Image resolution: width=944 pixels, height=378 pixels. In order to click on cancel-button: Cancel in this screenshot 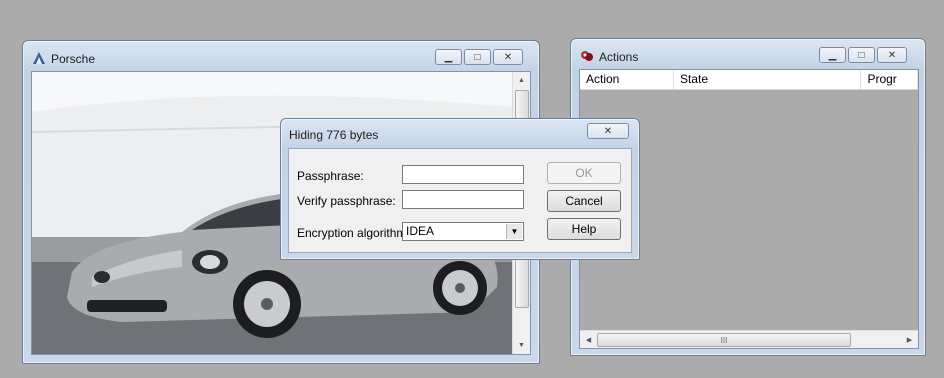, I will do `click(584, 201)`.